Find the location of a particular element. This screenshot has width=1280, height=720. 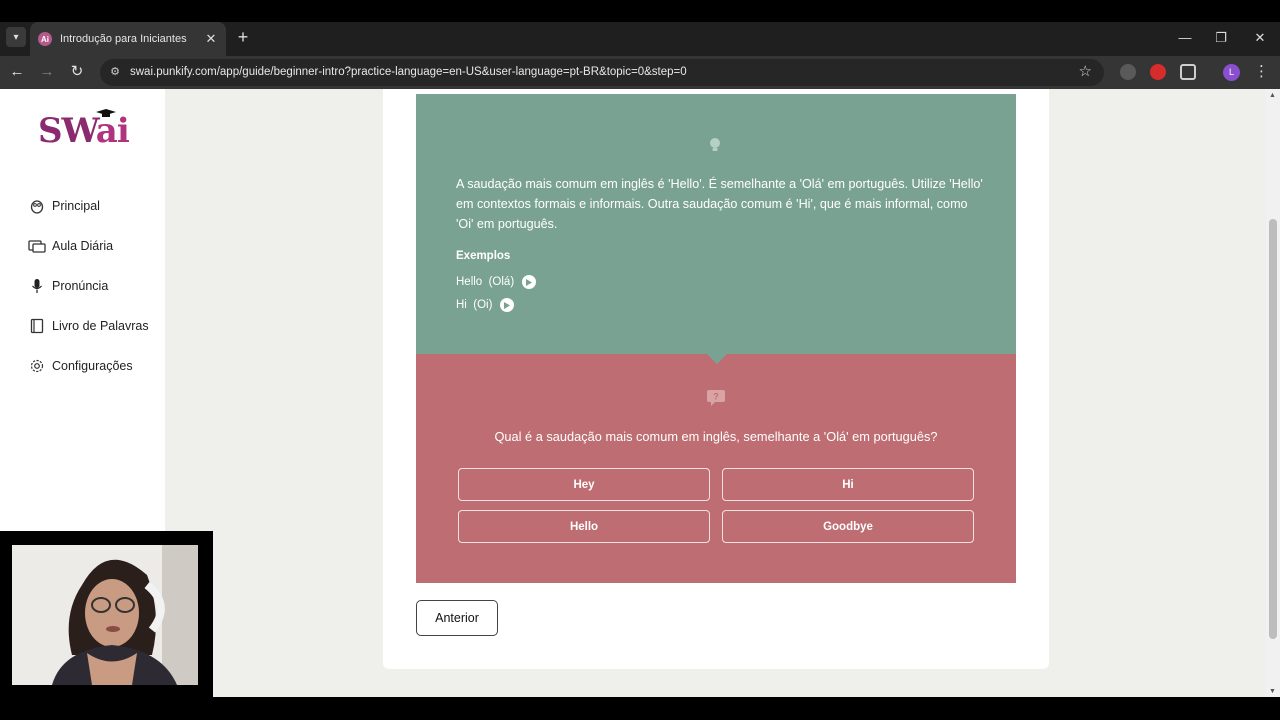

scroll-down-arrow-icon: ▼ is located at coordinates (1272, 691).